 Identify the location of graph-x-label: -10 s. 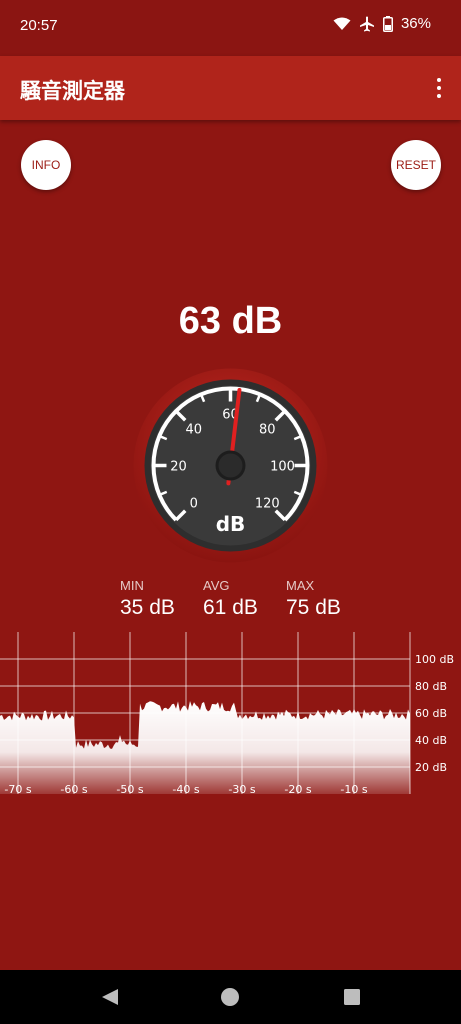
(353, 789).